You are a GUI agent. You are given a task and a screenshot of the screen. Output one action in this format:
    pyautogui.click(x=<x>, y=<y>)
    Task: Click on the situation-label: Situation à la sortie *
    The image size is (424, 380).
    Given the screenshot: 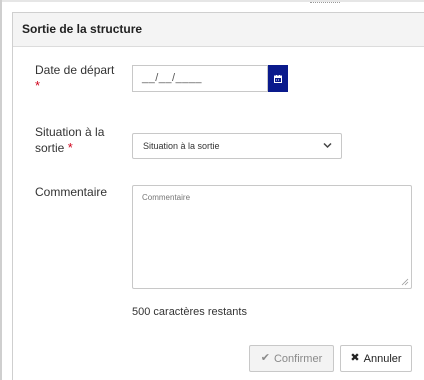 What is the action you would take?
    pyautogui.click(x=69, y=140)
    